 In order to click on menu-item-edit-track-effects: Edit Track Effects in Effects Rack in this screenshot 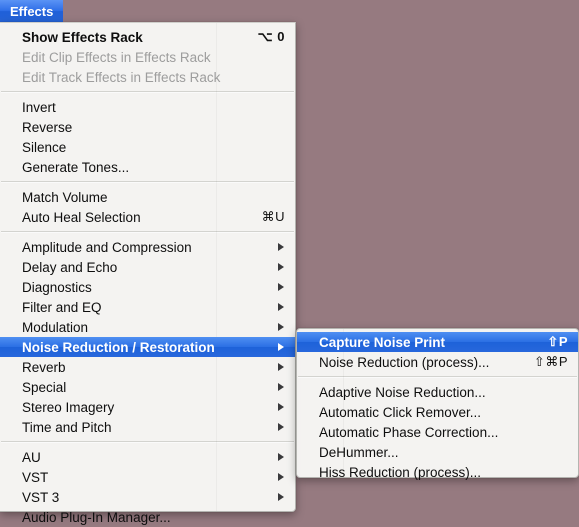, I will do `click(147, 77)`.